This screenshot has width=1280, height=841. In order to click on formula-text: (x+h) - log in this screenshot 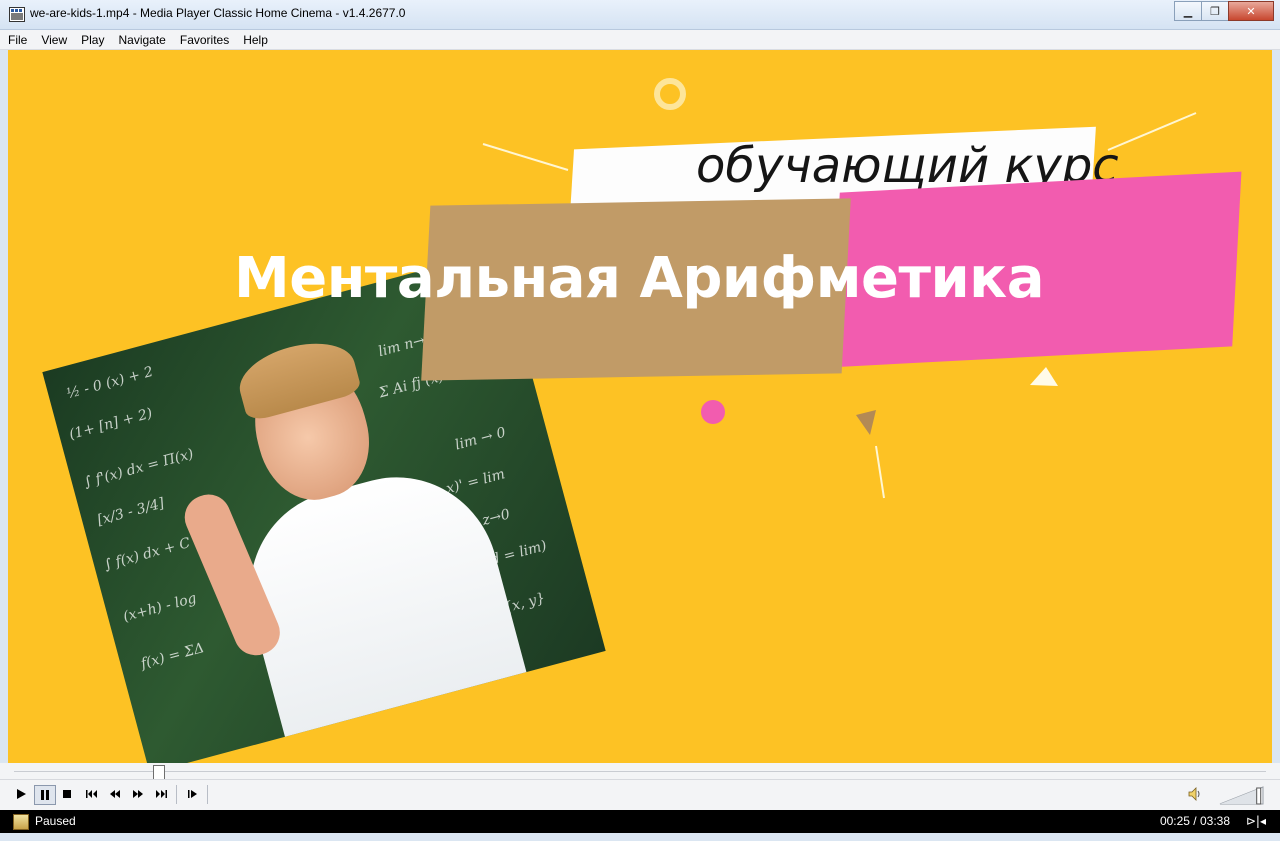, I will do `click(160, 608)`.